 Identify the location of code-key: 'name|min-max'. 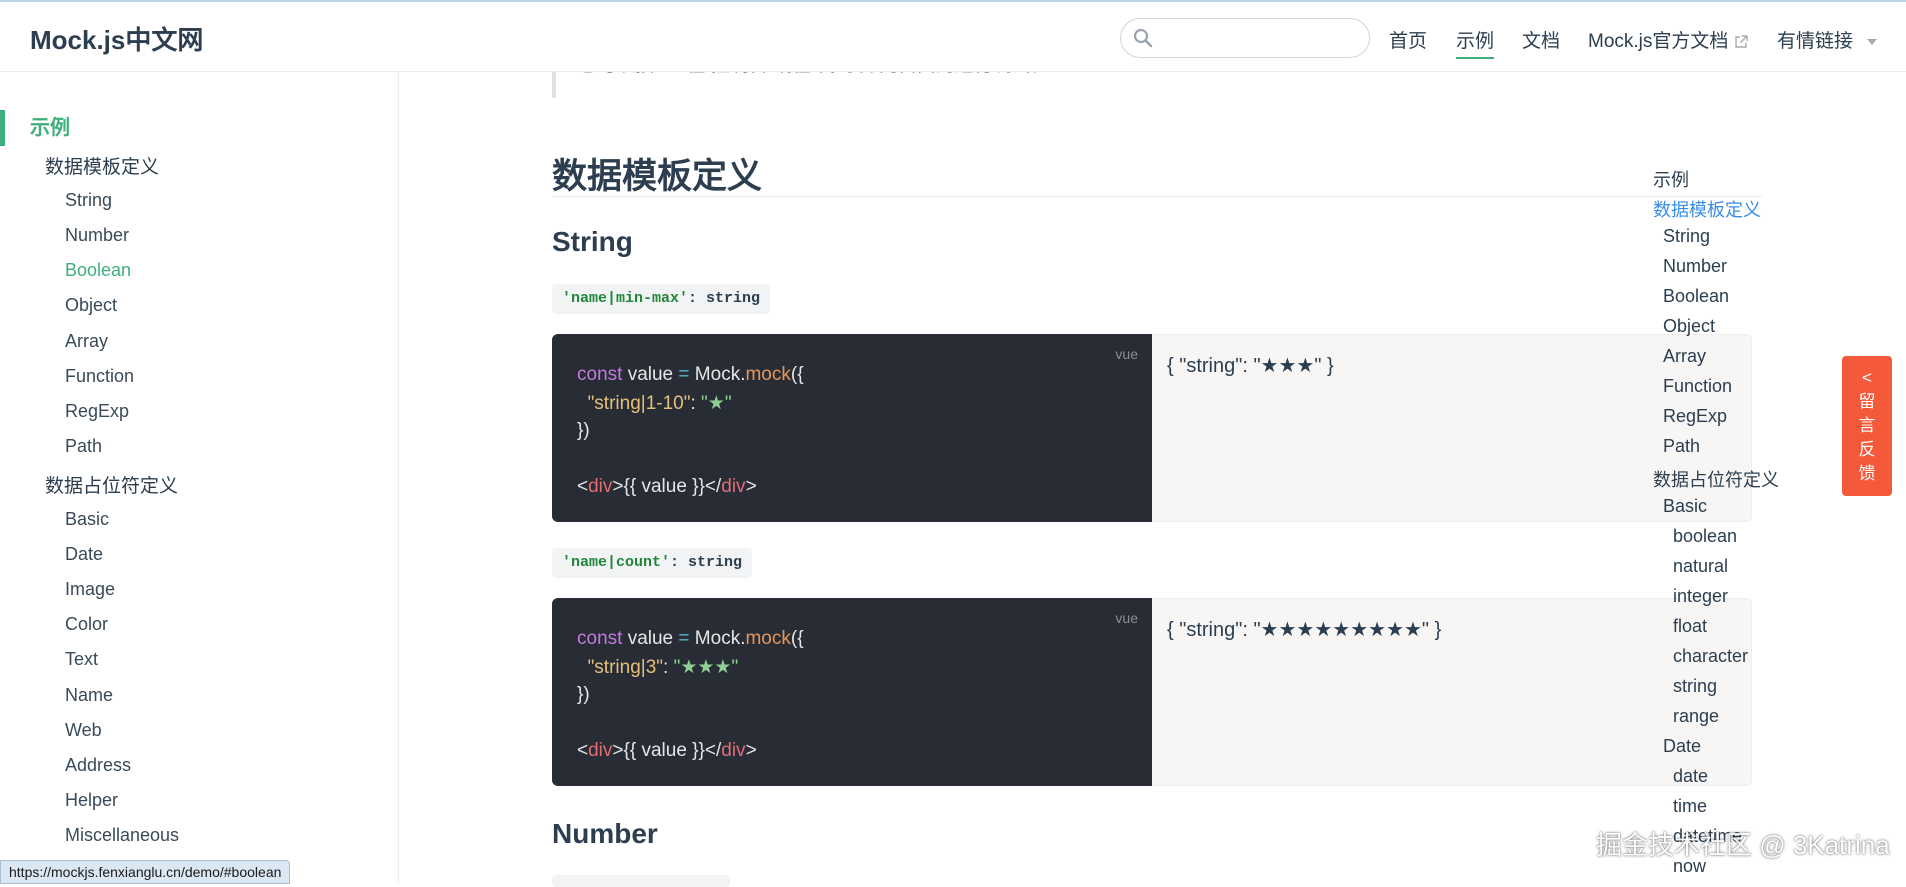
(625, 298).